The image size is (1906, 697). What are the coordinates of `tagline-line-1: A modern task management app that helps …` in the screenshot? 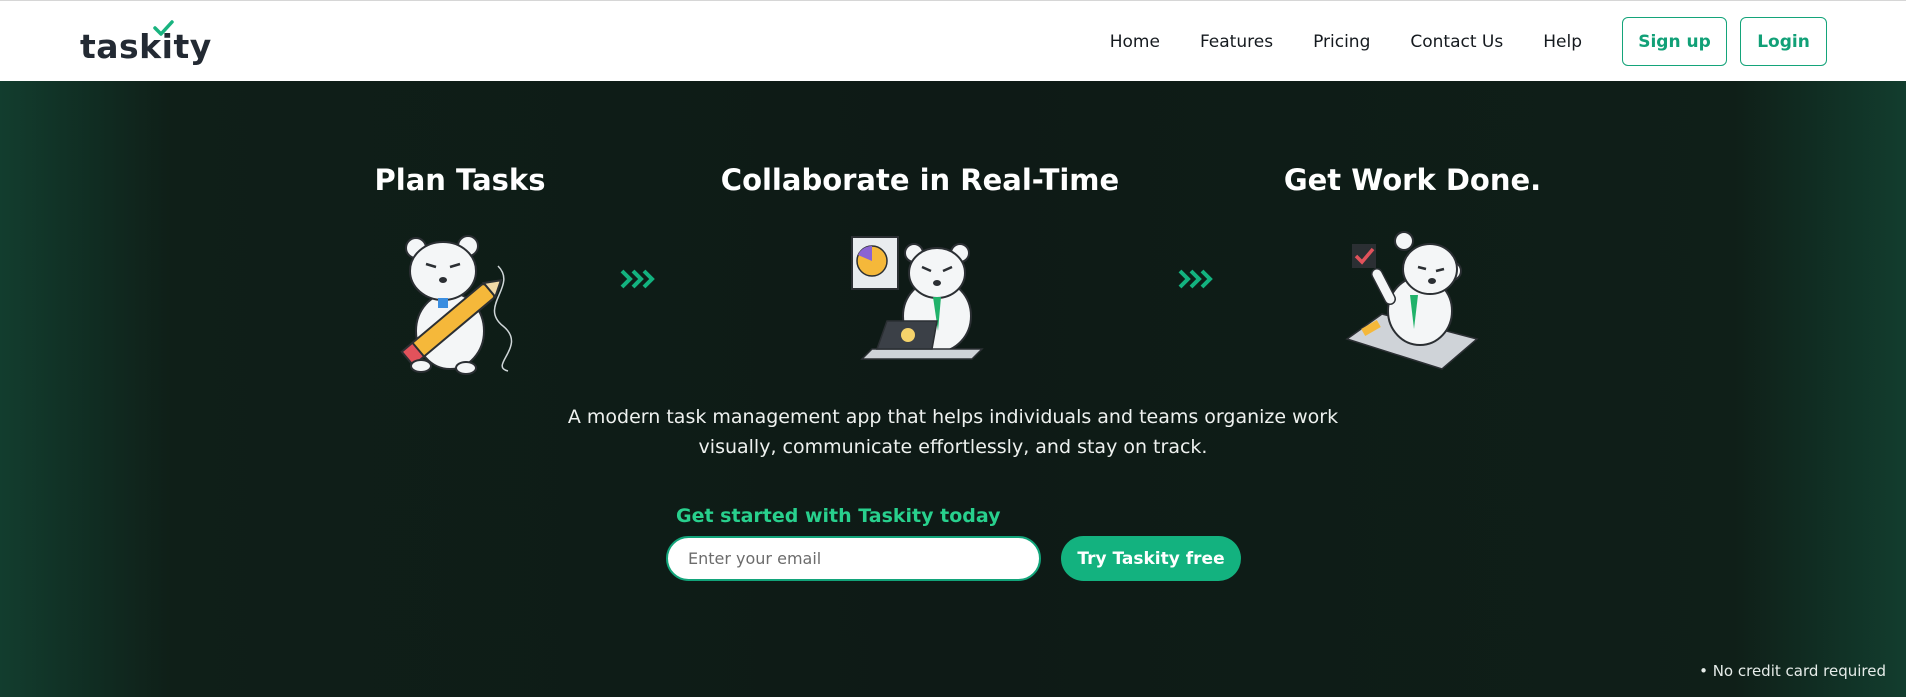 It's located at (953, 417).